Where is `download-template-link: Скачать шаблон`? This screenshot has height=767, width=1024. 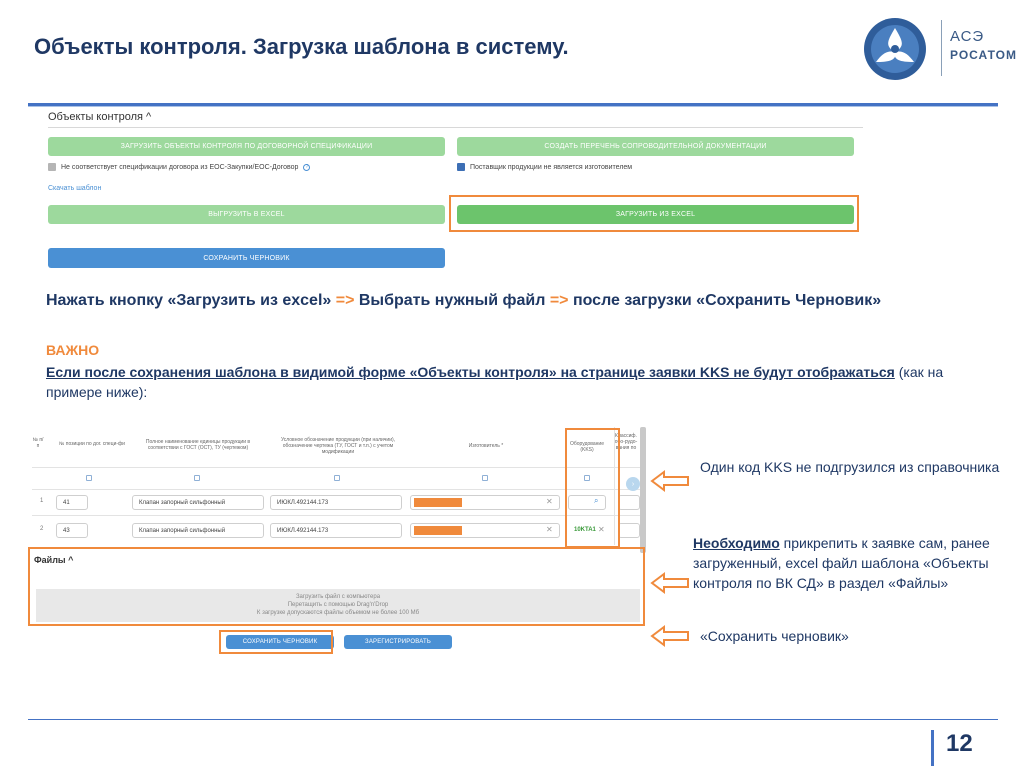 download-template-link: Скачать шаблон is located at coordinates (74, 188).